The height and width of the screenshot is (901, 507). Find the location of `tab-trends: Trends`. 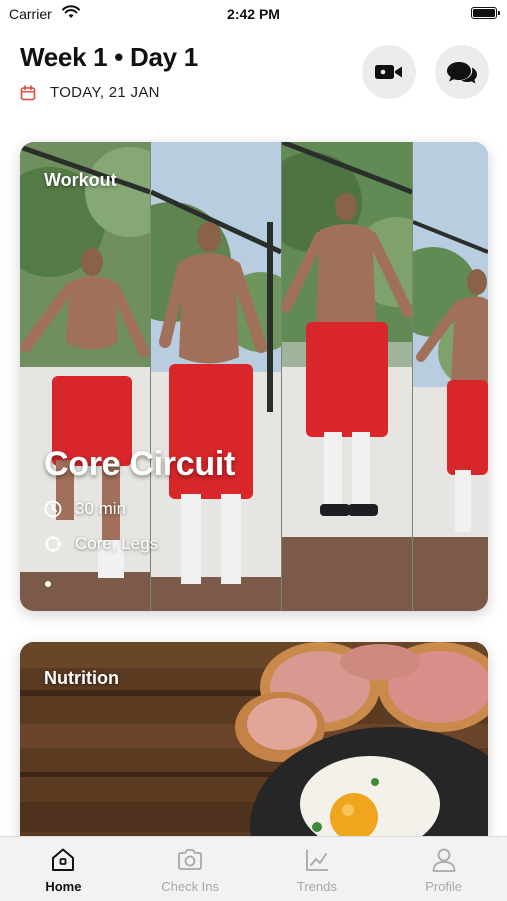

tab-trends: Trends is located at coordinates (317, 869).